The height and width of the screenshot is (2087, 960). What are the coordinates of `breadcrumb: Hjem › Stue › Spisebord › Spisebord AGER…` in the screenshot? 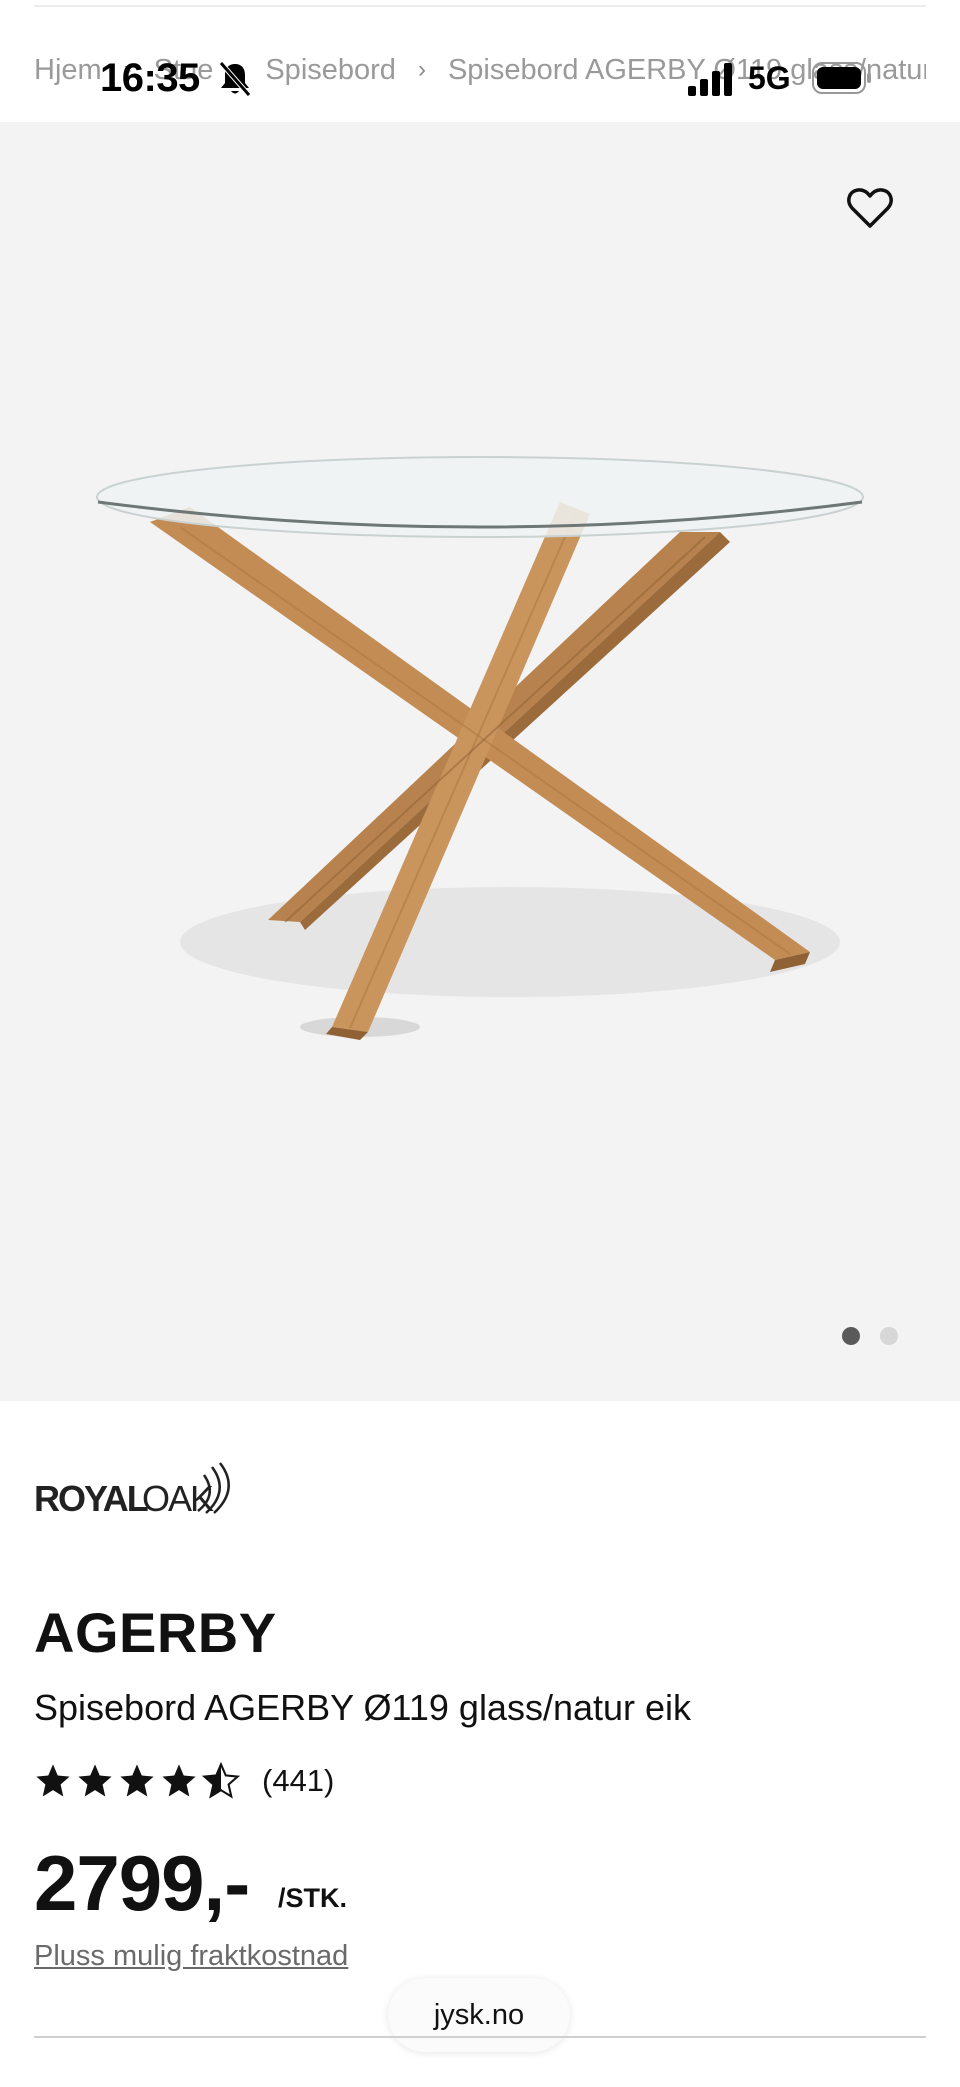 It's located at (480, 70).